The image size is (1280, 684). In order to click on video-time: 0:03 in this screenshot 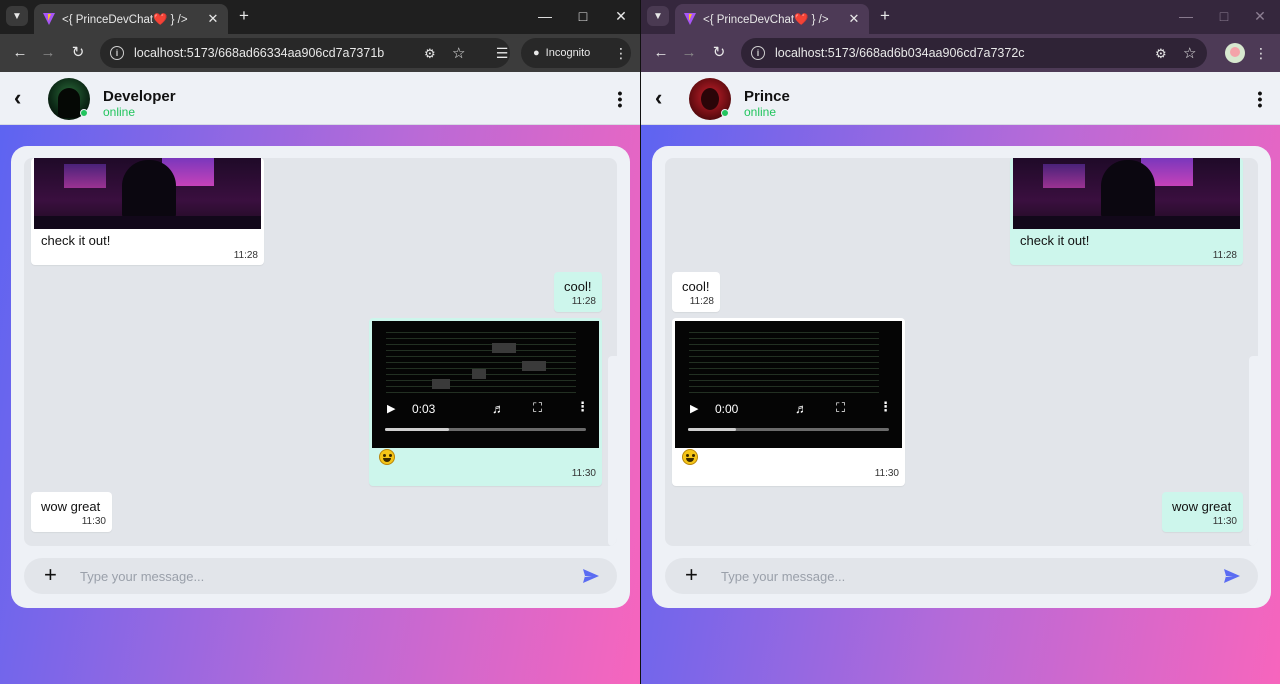, I will do `click(424, 409)`.